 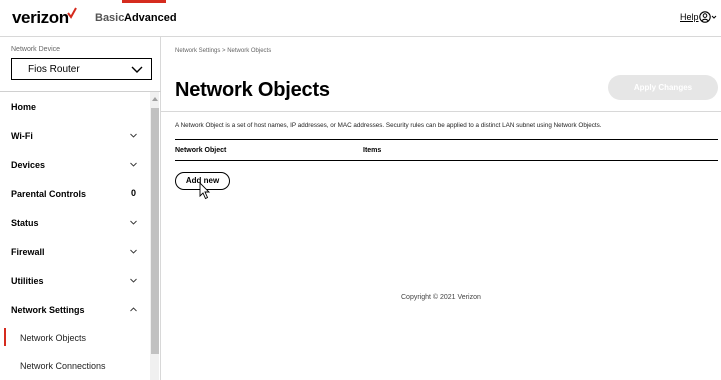 I want to click on scroll-up-arrow-icon, so click(x=155, y=99).